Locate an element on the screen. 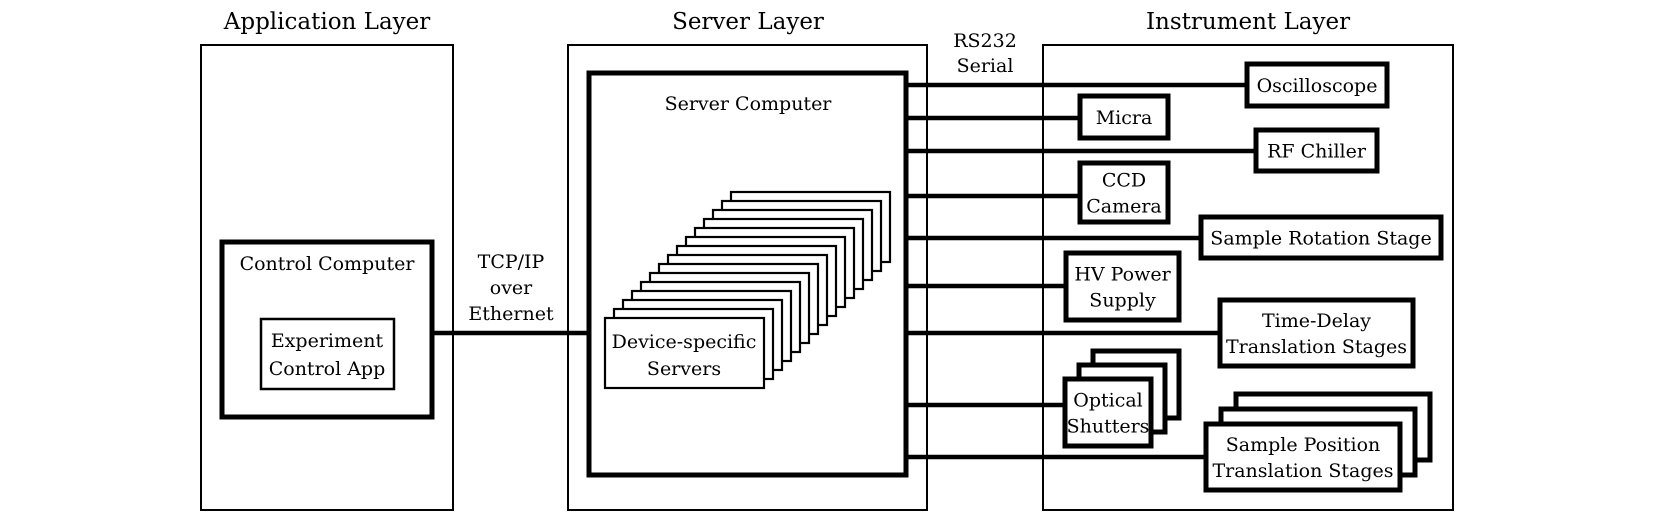  instrument-rf-chiller: RF Chiller is located at coordinates (1316, 150).